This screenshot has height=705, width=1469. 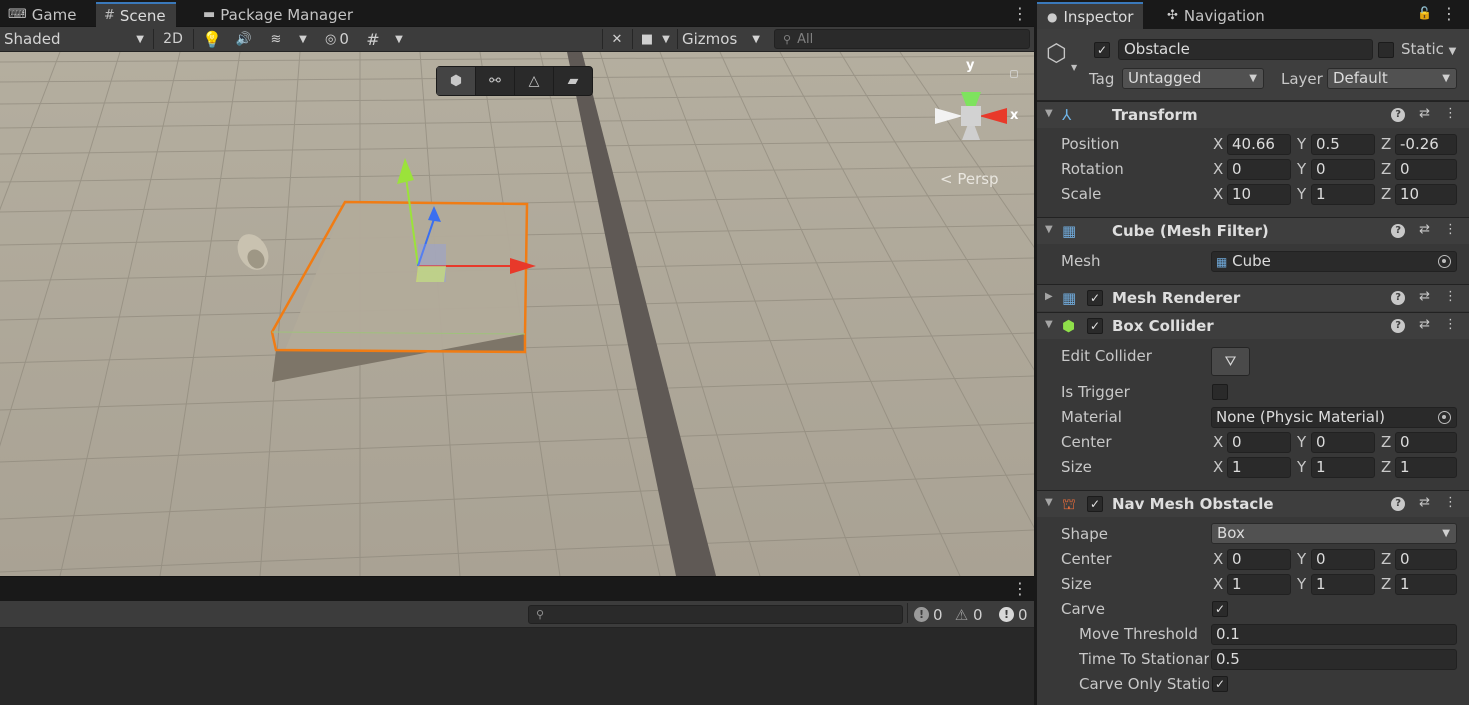 I want to click on obstacle-size-x-field: 1, so click(x=1259, y=584).